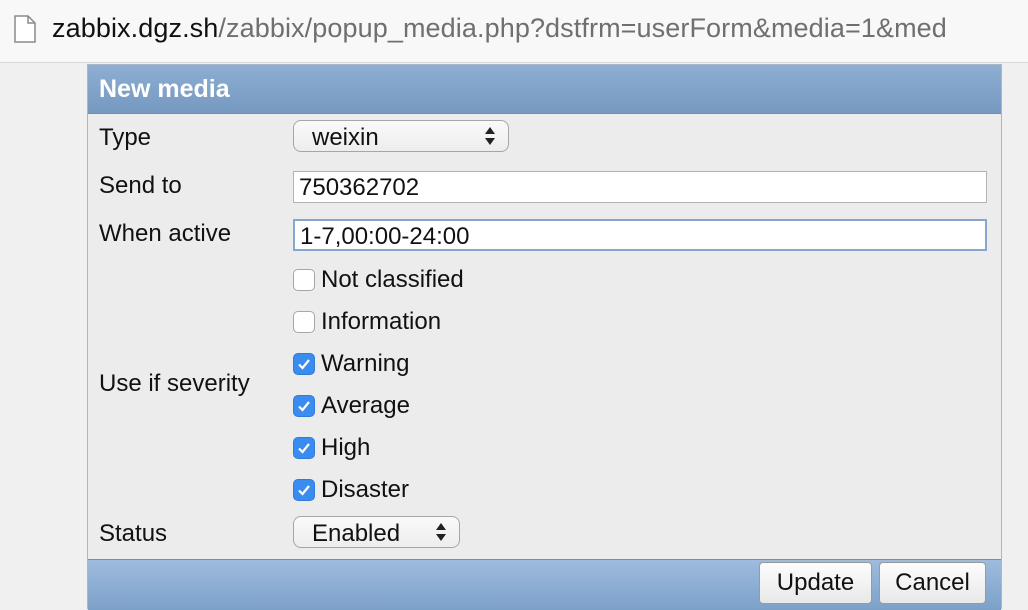 This screenshot has width=1028, height=610. I want to click on cancel-button: Cancel, so click(932, 583).